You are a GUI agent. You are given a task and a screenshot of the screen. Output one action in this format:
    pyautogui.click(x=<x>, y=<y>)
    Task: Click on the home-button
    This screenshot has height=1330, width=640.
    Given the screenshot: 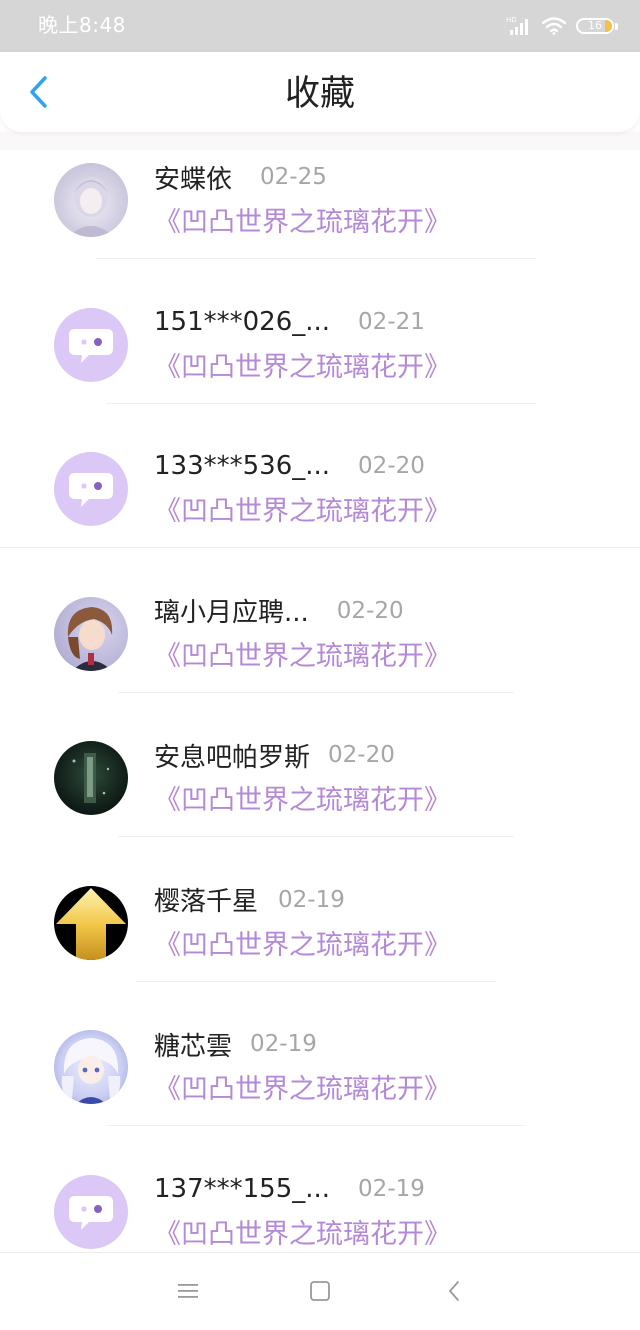 What is the action you would take?
    pyautogui.click(x=320, y=1291)
    